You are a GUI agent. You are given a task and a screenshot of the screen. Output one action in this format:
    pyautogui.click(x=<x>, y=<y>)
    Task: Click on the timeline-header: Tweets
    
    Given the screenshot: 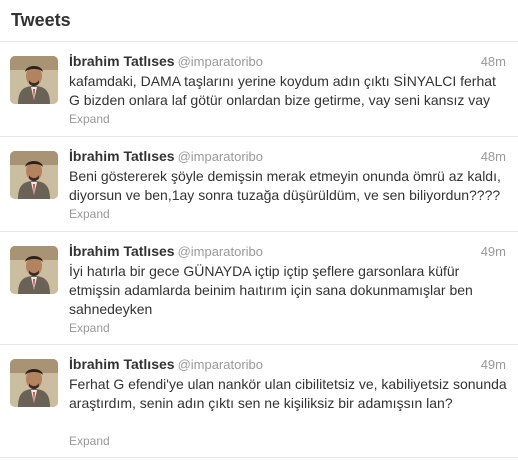 What is the action you would take?
    pyautogui.click(x=259, y=21)
    